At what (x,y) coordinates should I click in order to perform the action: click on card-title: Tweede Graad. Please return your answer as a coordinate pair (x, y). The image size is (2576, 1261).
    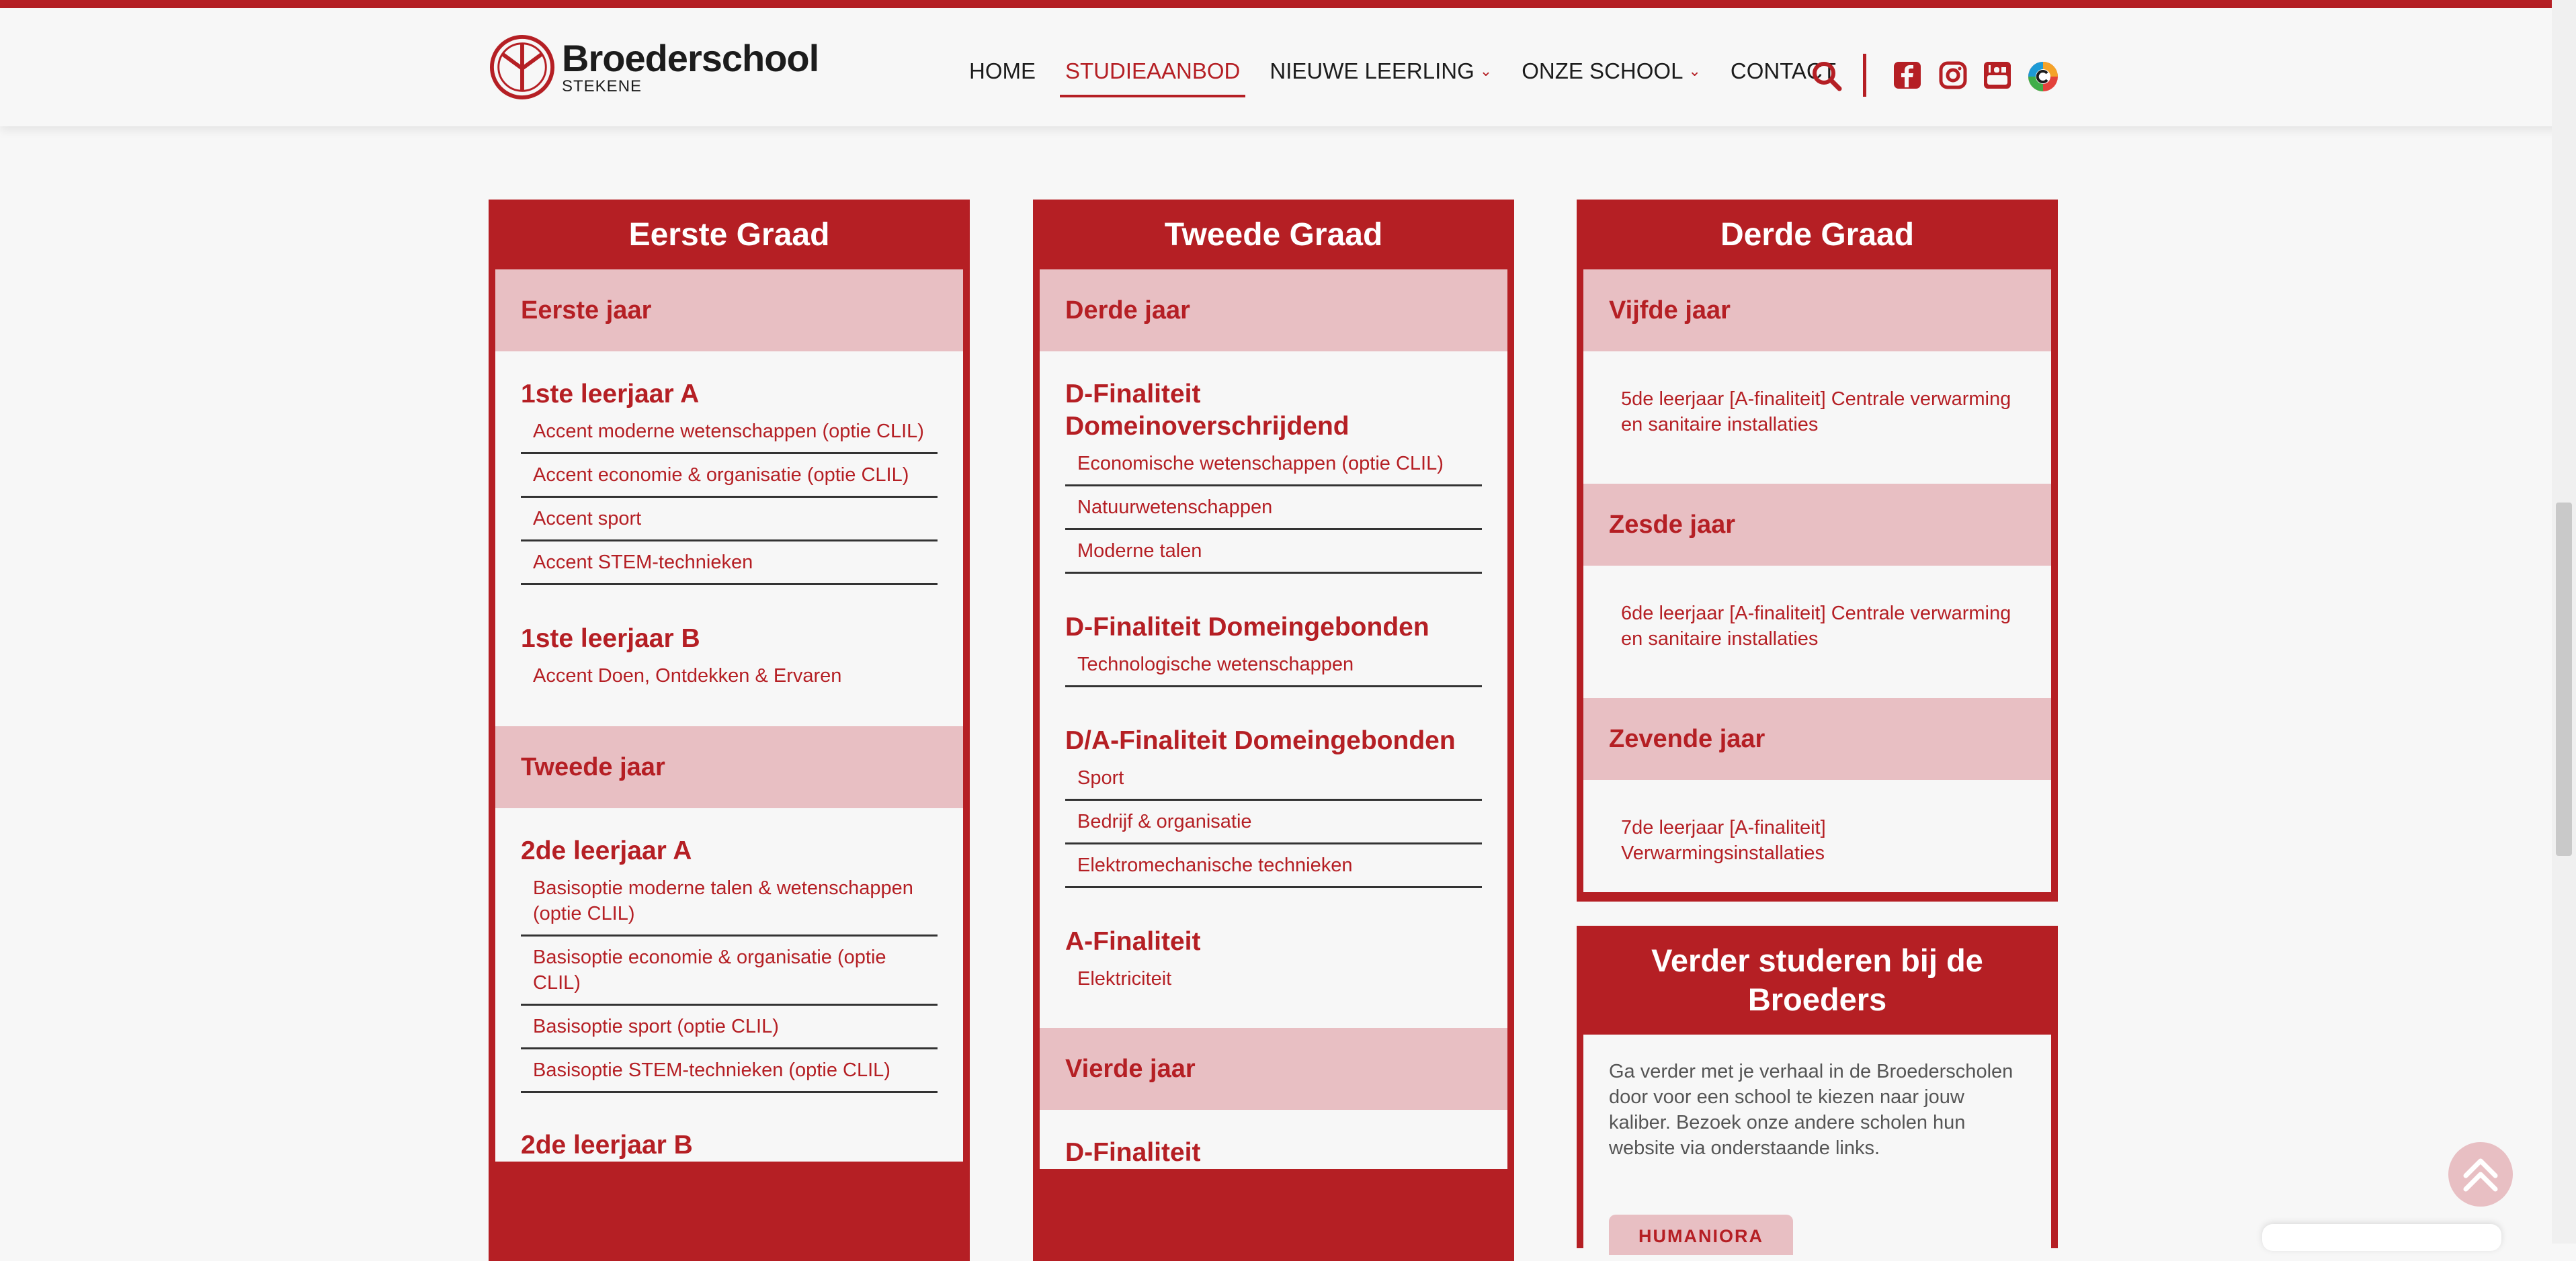
    Looking at the image, I should click on (1273, 234).